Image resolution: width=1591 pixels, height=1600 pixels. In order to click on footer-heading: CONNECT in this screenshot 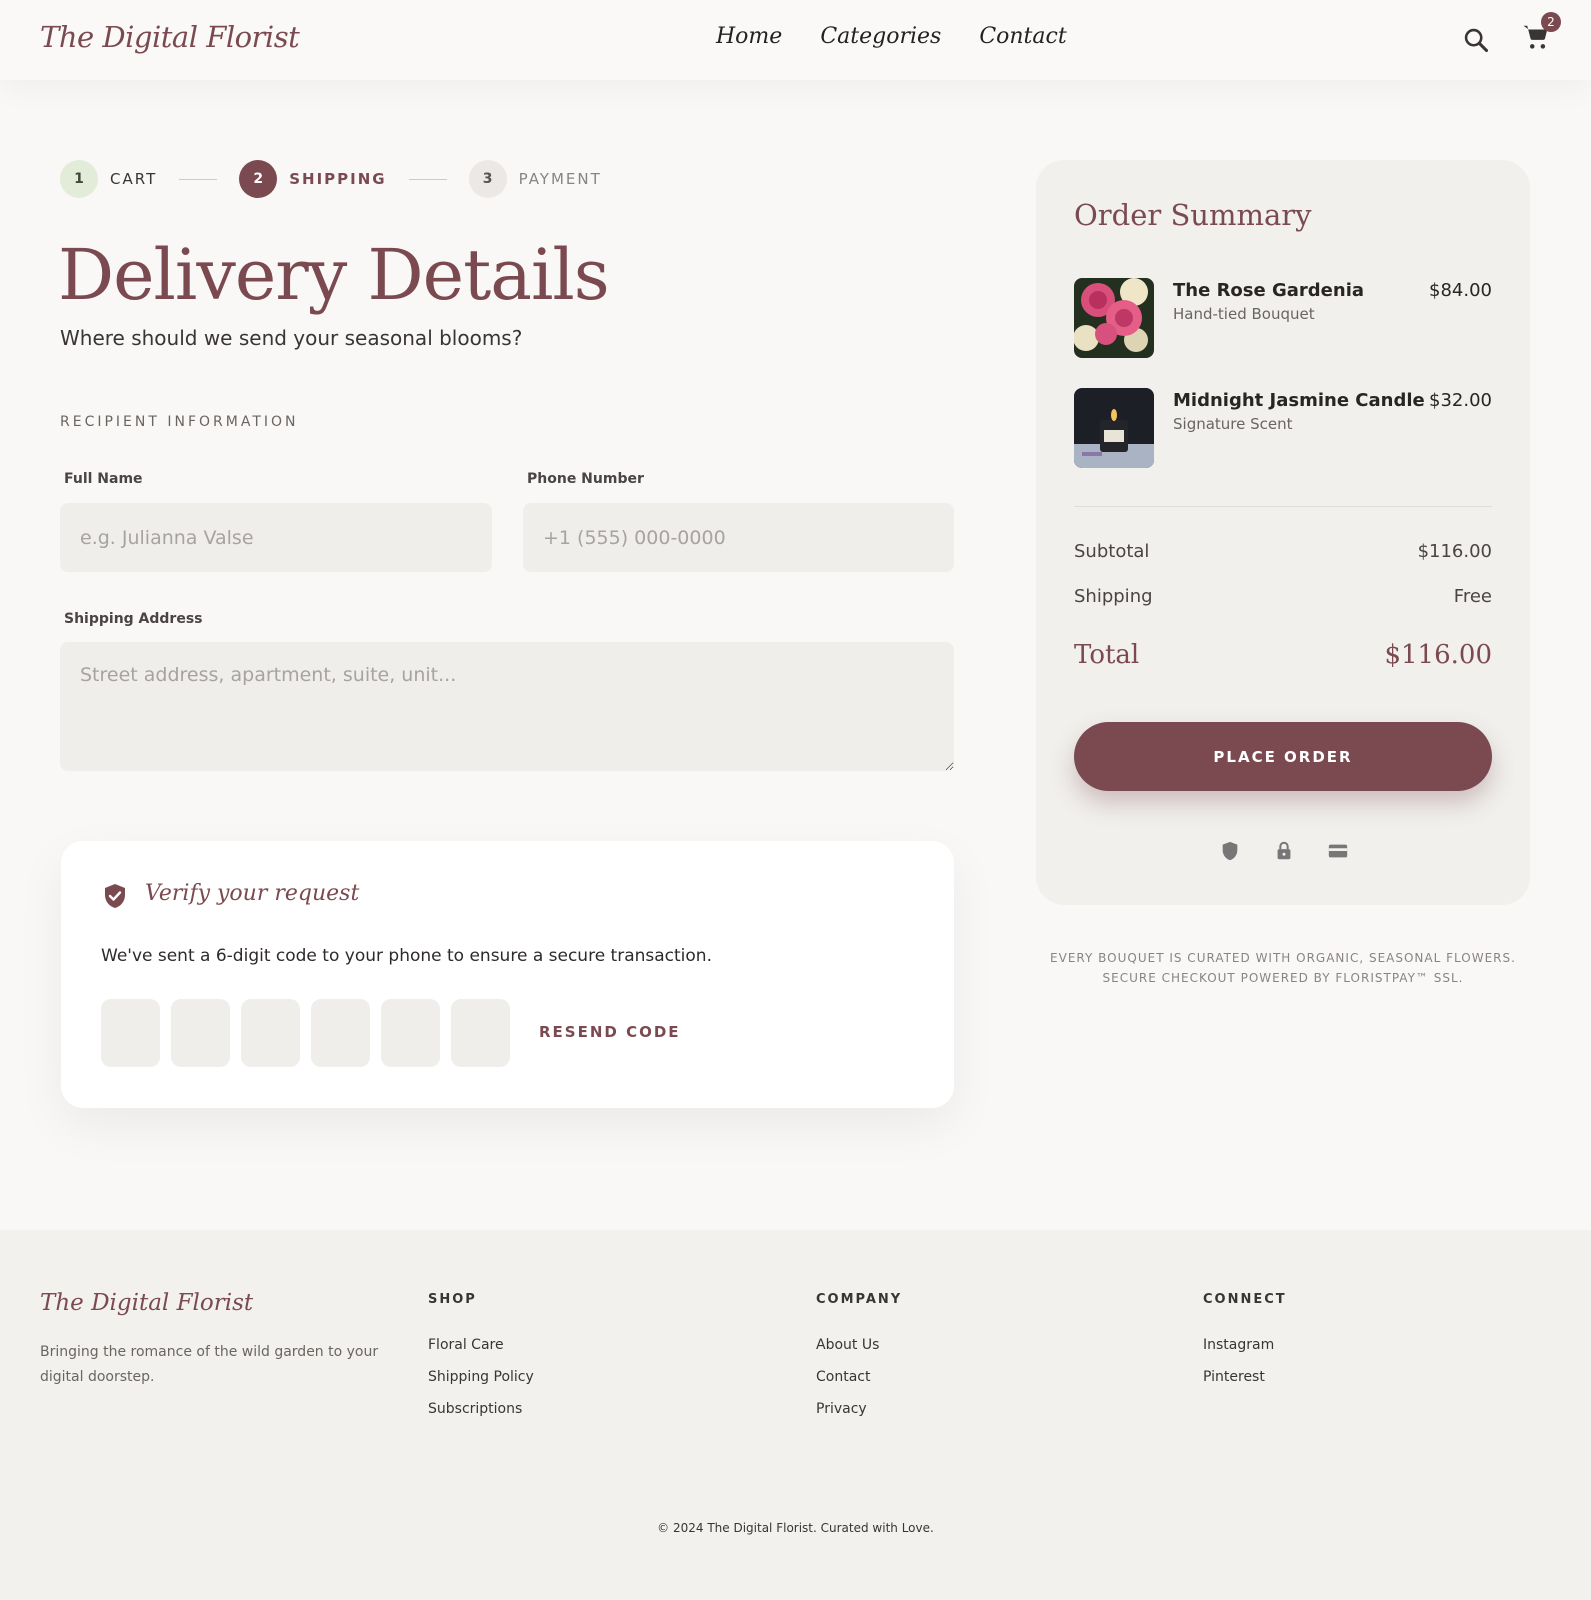, I will do `click(1245, 1299)`.